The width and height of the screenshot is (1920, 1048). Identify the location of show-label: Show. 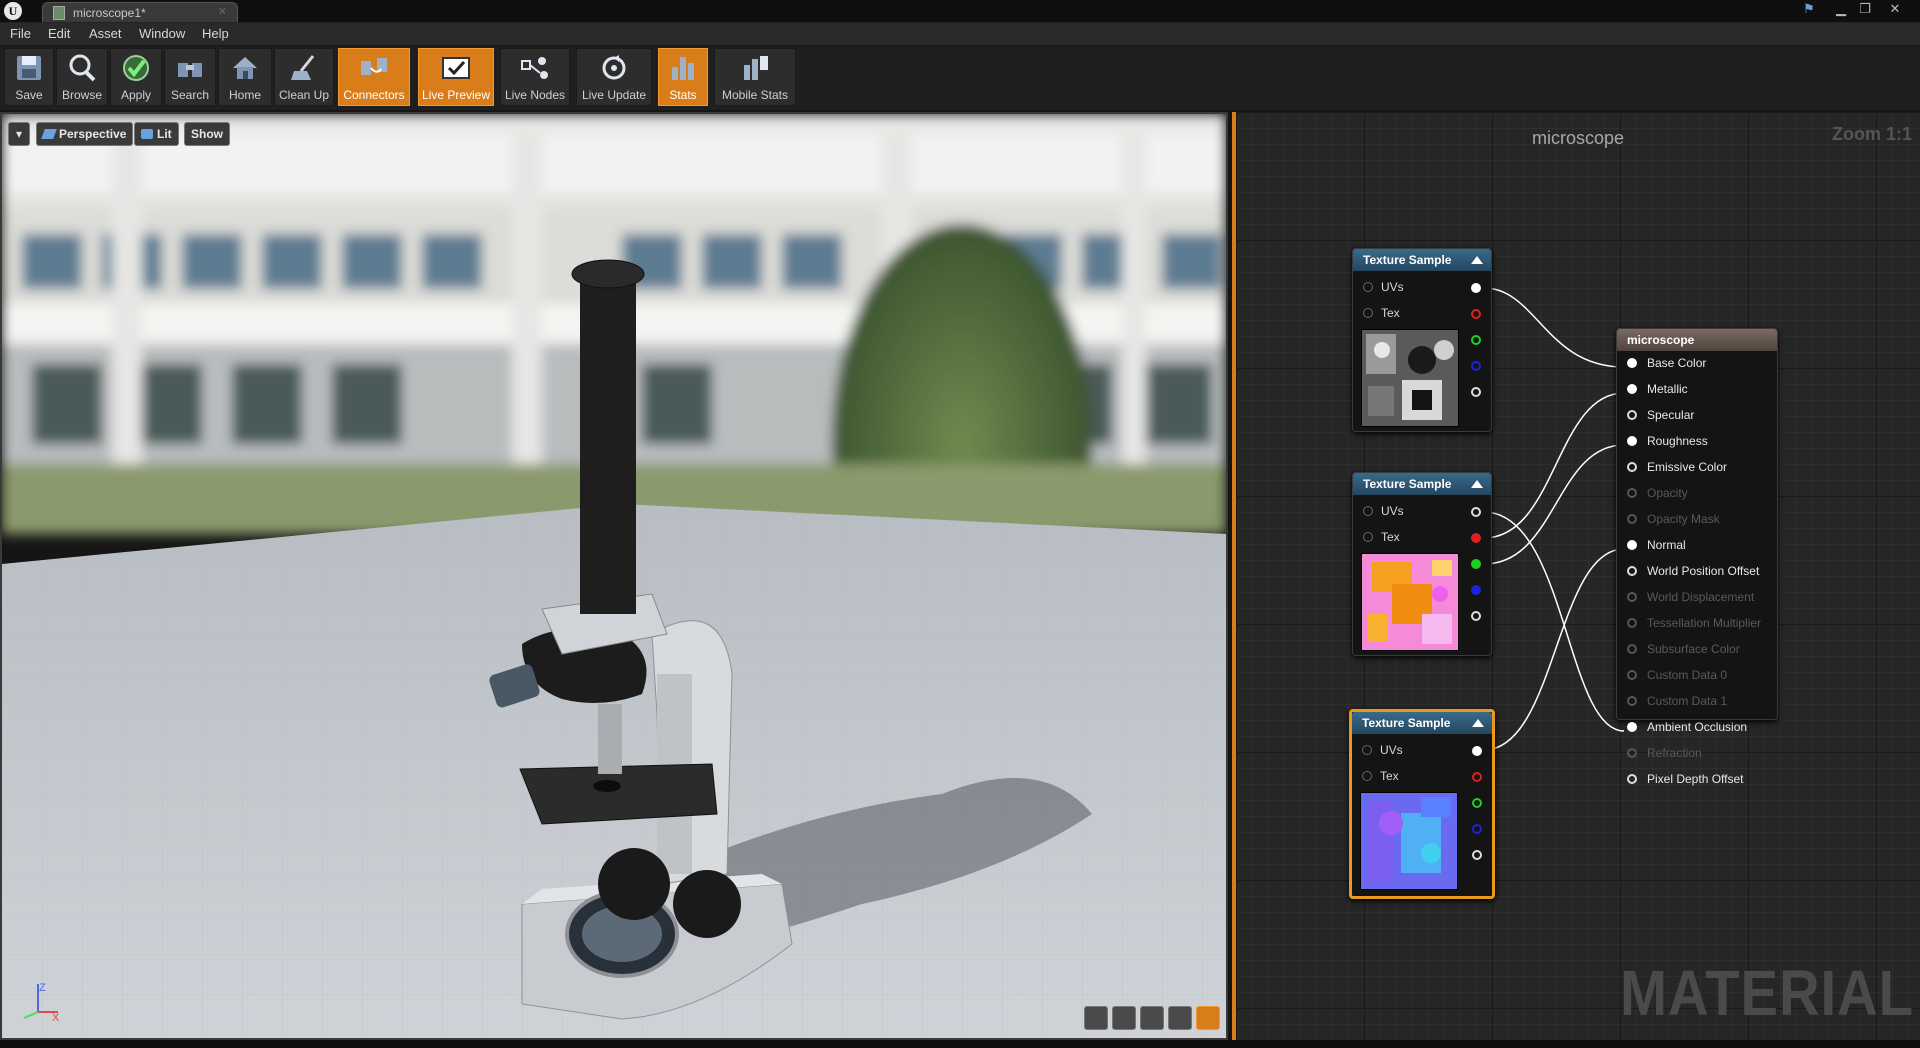
(207, 134).